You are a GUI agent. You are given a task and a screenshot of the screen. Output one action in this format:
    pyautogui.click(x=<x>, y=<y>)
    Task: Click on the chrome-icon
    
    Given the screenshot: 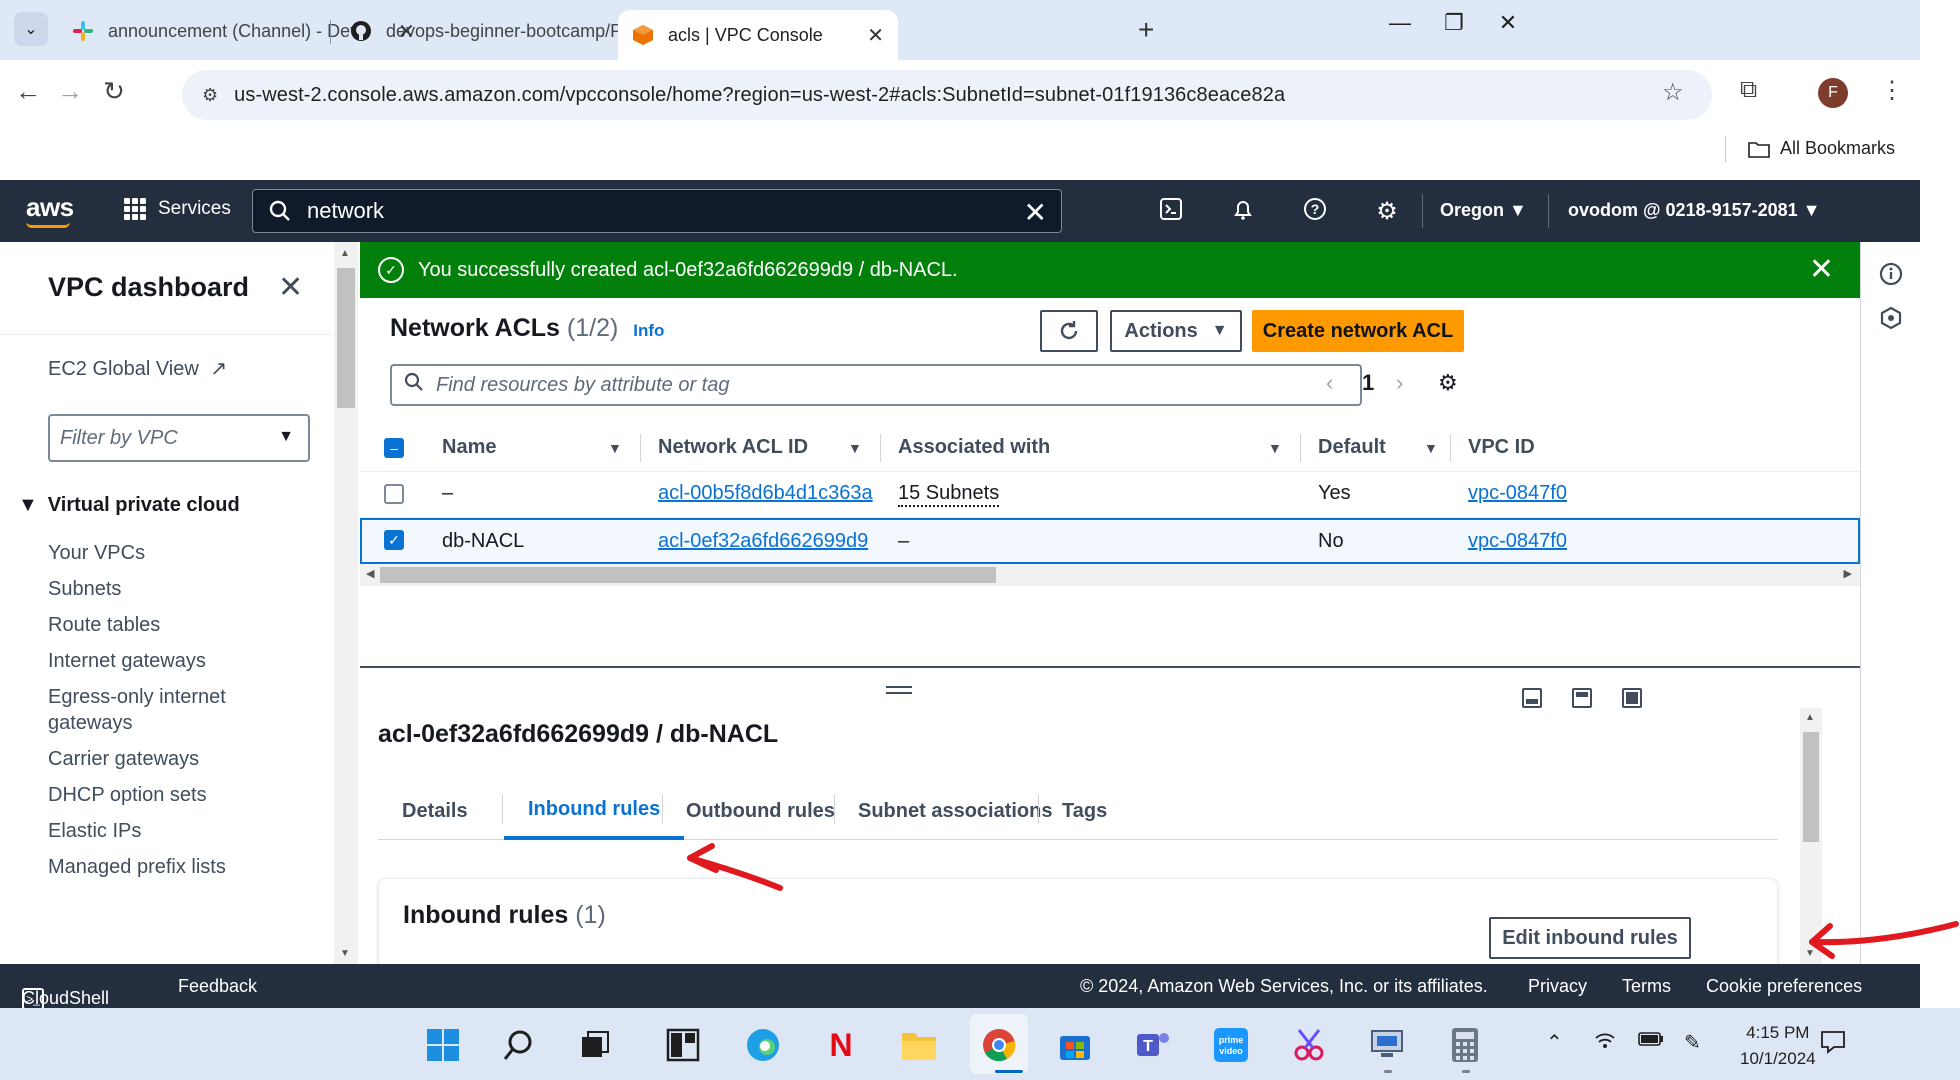 What is the action you would take?
    pyautogui.click(x=999, y=1045)
    